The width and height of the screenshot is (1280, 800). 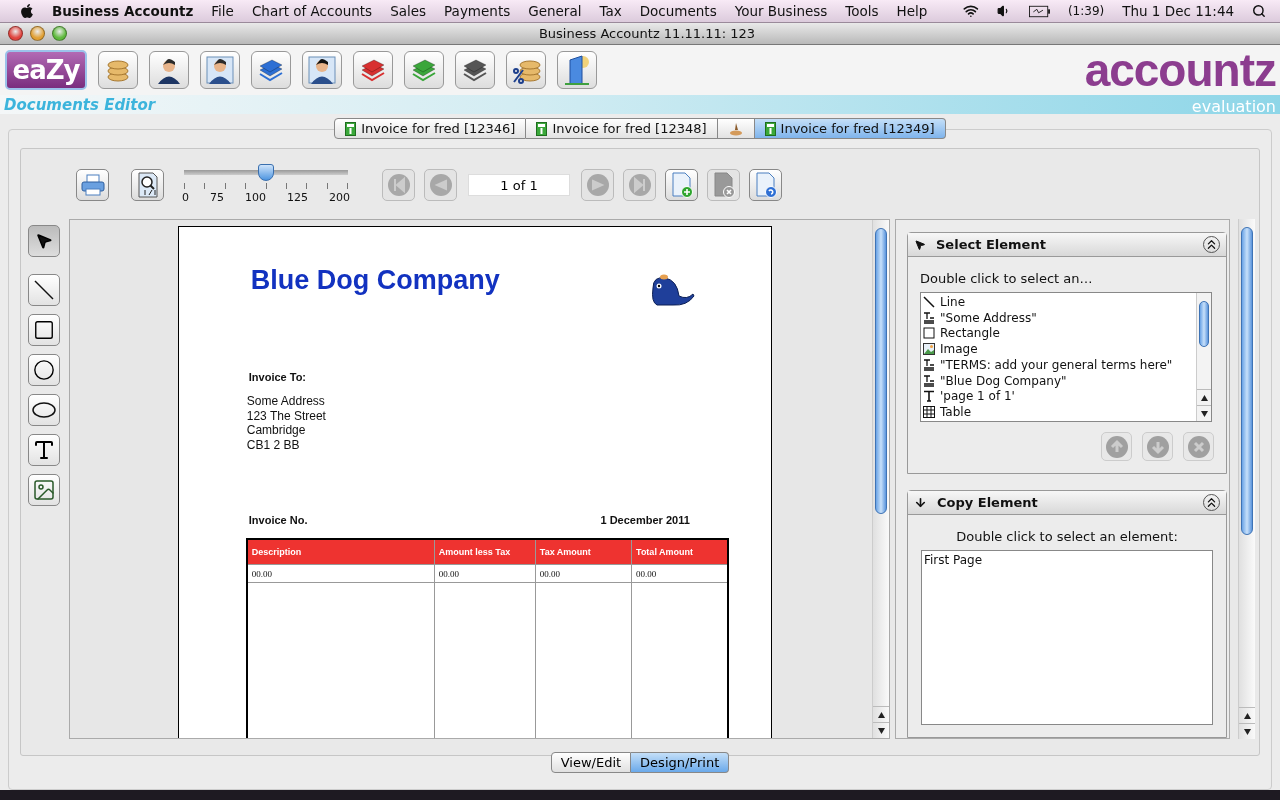 What do you see at coordinates (591, 762) in the screenshot?
I see `mode-toggle: View/Edit` at bounding box center [591, 762].